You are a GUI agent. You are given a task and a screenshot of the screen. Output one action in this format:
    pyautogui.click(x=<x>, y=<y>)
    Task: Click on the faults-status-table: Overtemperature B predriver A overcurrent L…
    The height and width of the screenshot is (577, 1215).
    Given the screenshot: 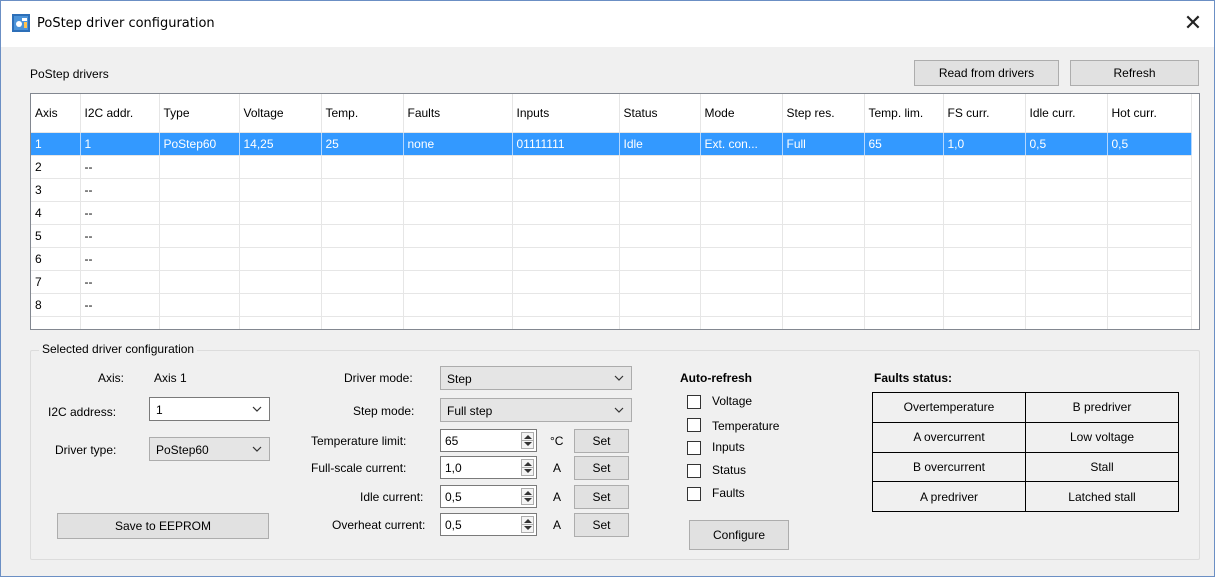 What is the action you would take?
    pyautogui.click(x=1025, y=452)
    